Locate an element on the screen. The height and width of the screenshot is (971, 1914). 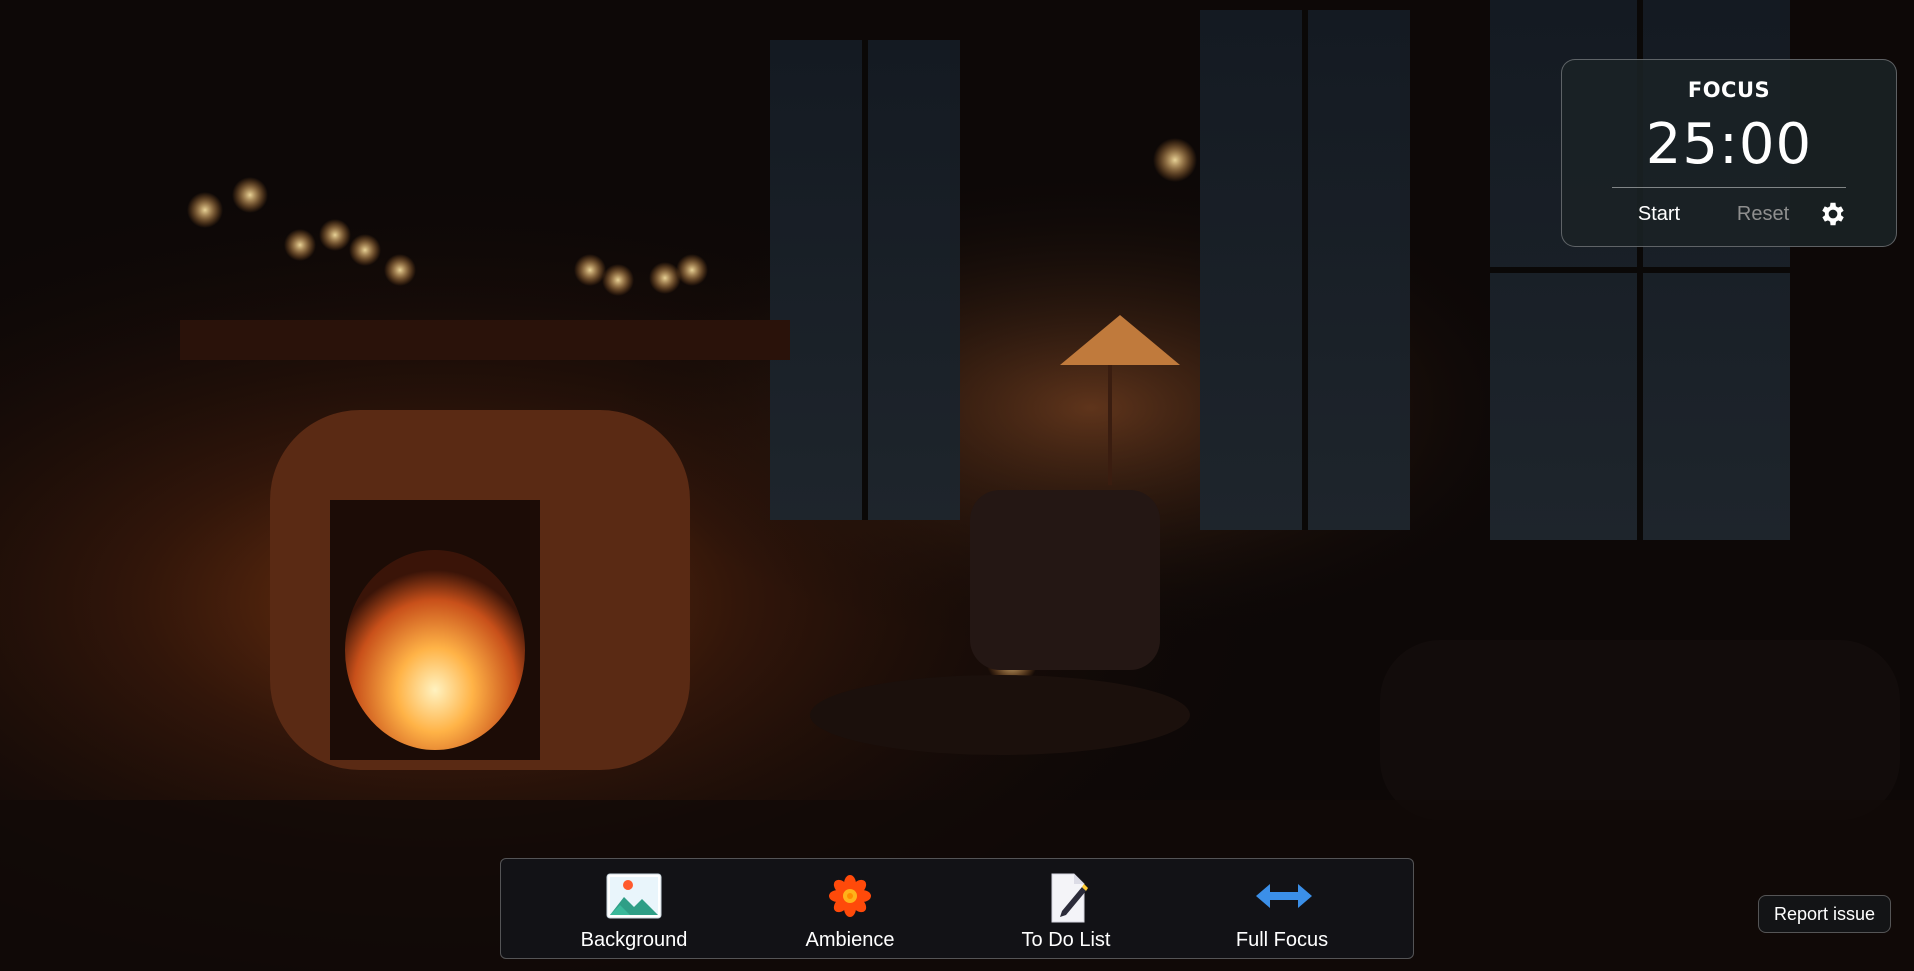
double-arrow-icon is located at coordinates (1284, 896).